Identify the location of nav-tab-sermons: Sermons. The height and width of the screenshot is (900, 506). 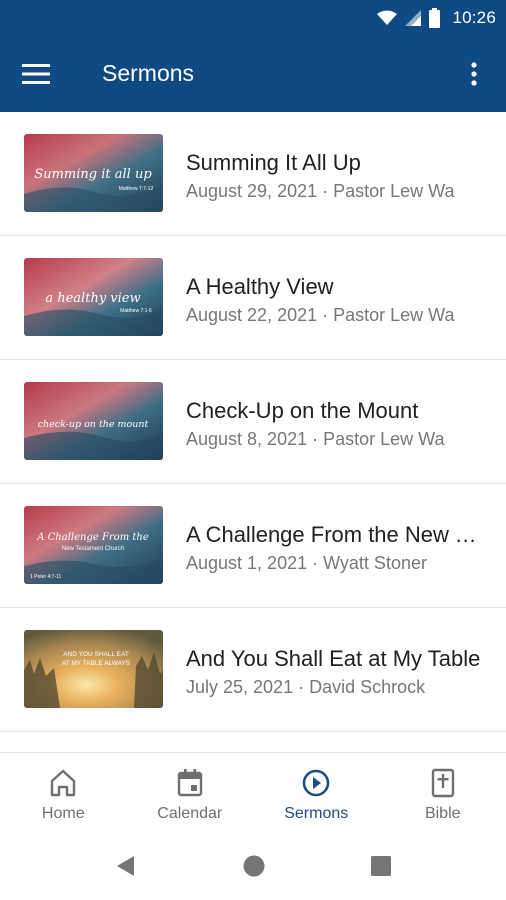
(316, 791).